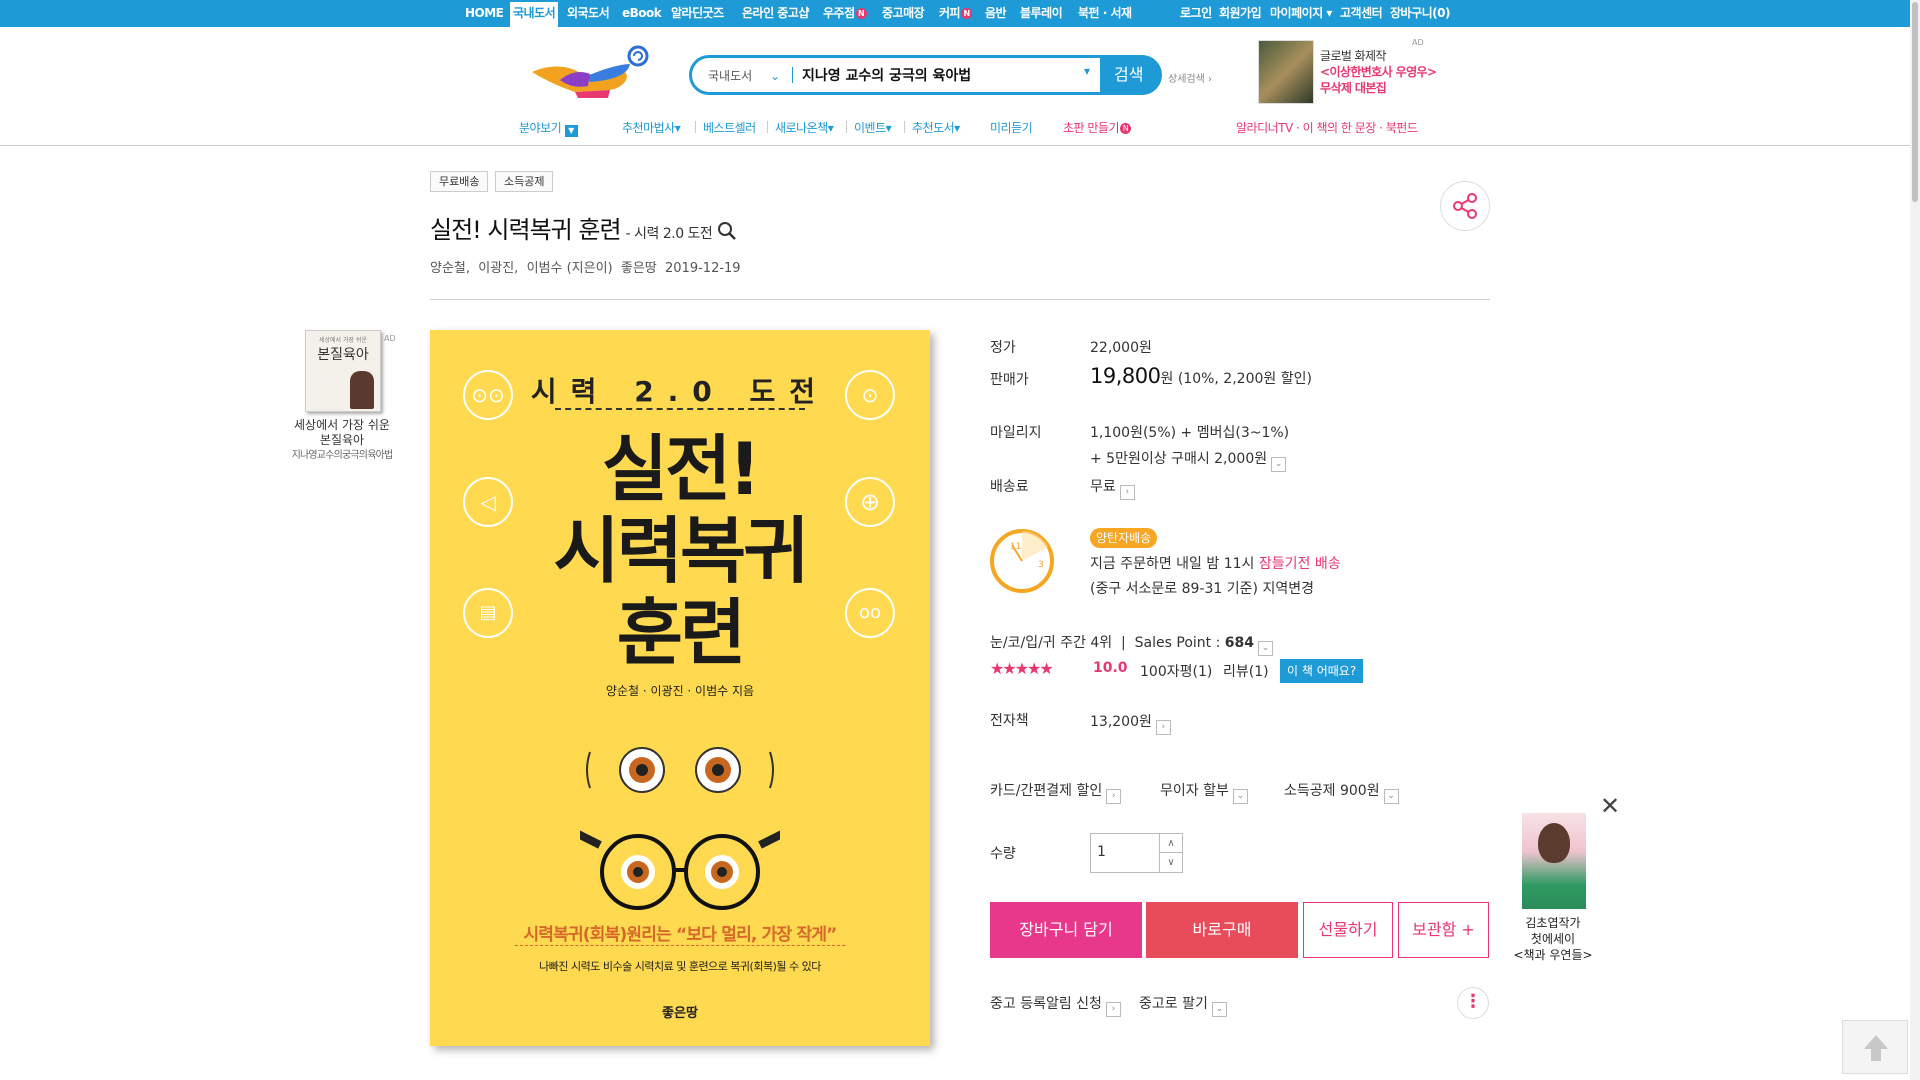  What do you see at coordinates (1121, 722) in the screenshot?
I see `ebook-price: 13,200원` at bounding box center [1121, 722].